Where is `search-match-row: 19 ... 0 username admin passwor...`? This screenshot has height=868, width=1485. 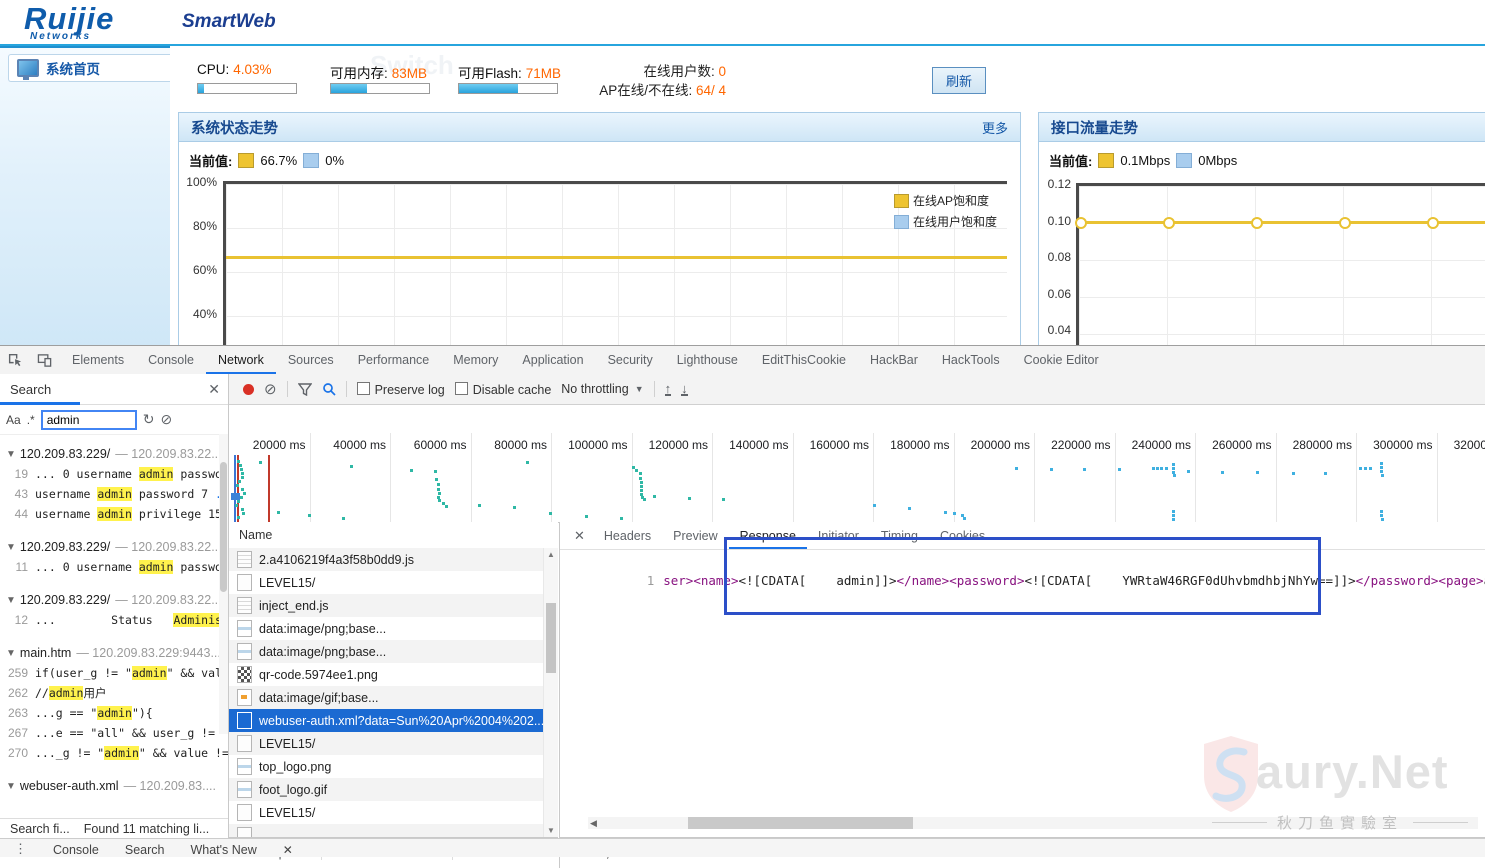 search-match-row: 19 ... 0 username admin passwor... is located at coordinates (114, 474).